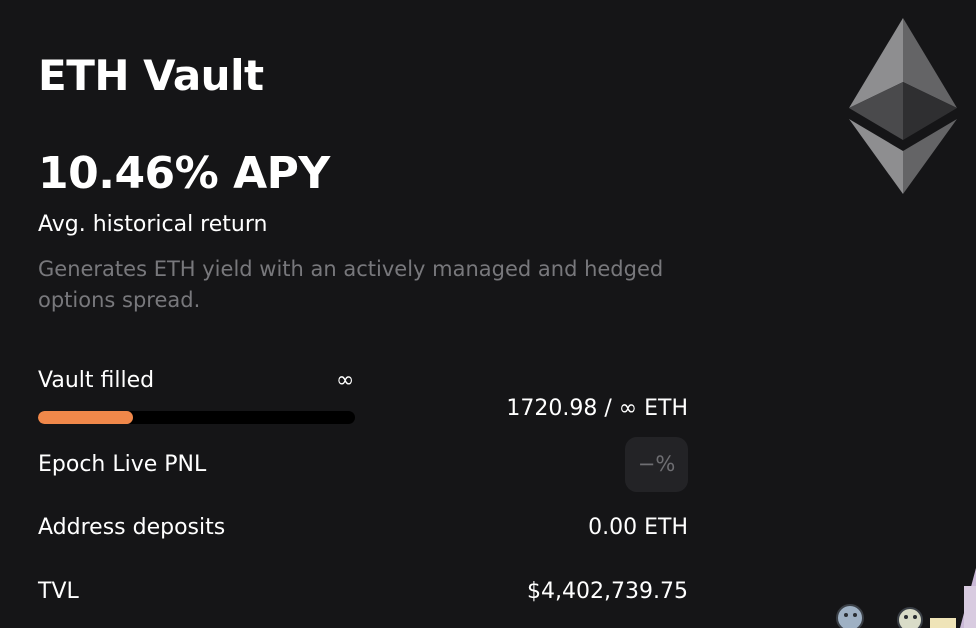 Image resolution: width=976 pixels, height=628 pixels. What do you see at coordinates (903, 106) in the screenshot?
I see `ethereum-logo-icon` at bounding box center [903, 106].